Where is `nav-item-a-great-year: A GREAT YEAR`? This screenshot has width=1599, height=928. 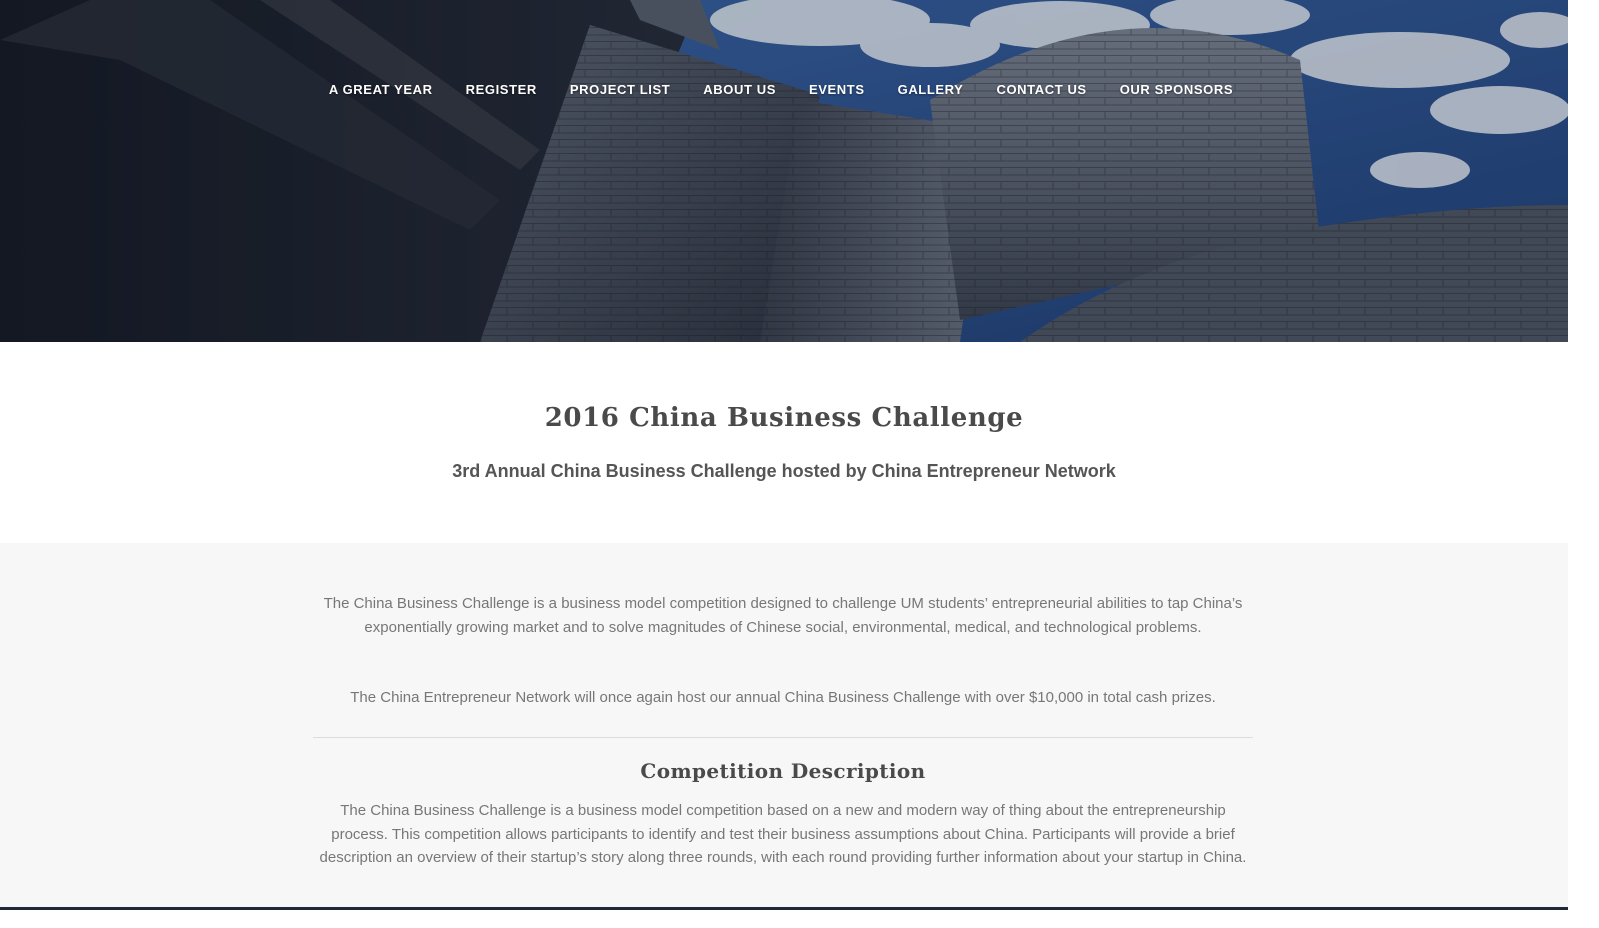
nav-item-a-great-year: A GREAT YEAR is located at coordinates (380, 90).